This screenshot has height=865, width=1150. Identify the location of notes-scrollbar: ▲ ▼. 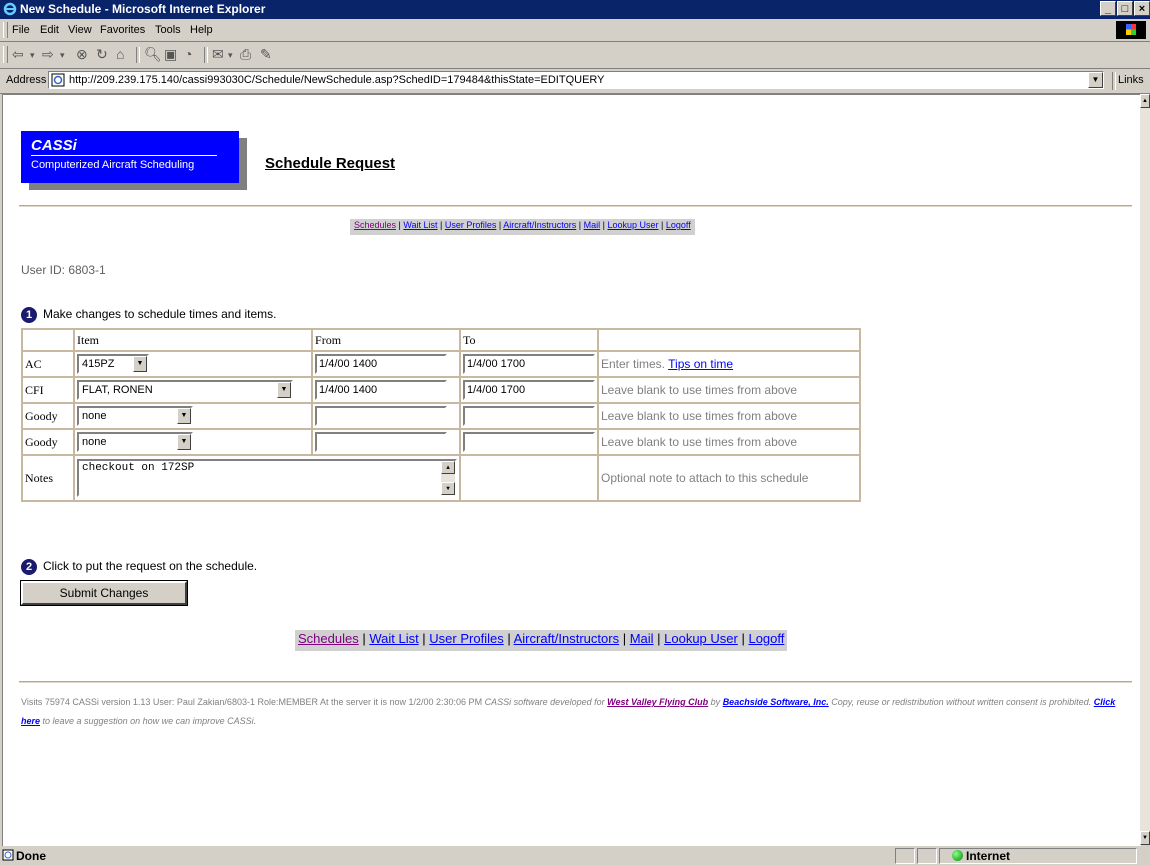
(448, 478).